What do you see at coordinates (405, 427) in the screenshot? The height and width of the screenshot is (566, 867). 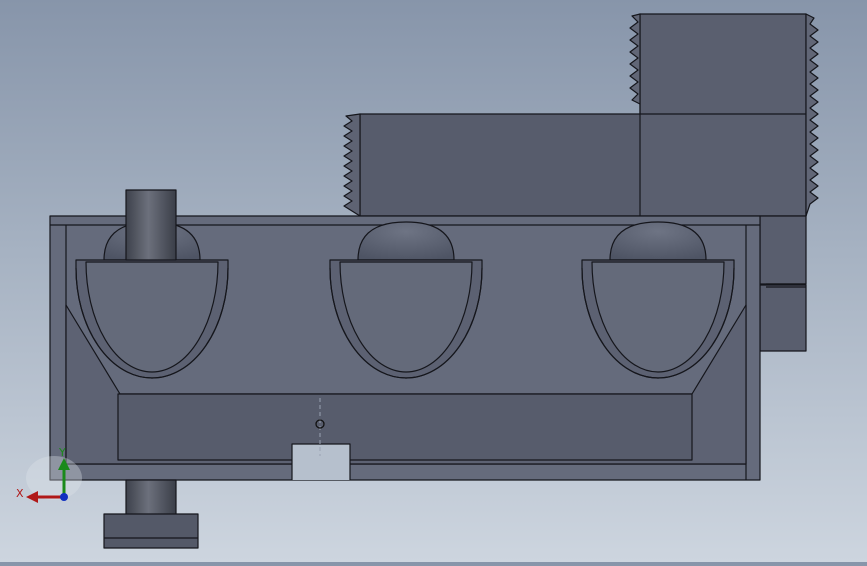 I see `lower-pocket` at bounding box center [405, 427].